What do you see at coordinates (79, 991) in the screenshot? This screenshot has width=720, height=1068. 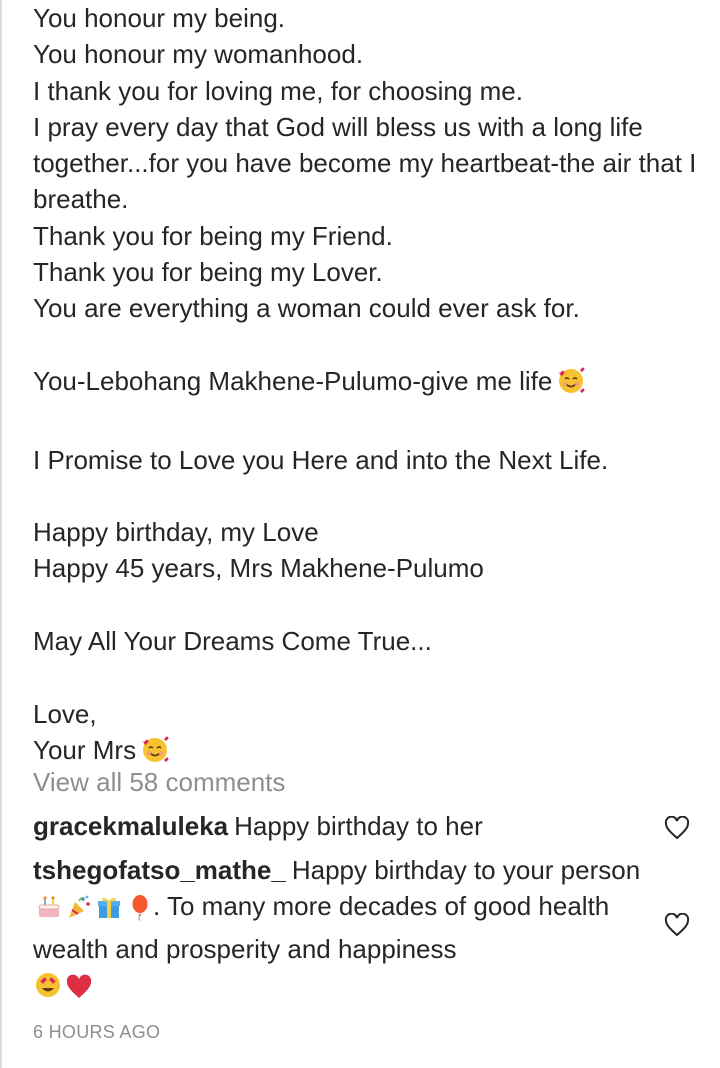 I see `red-heart-icon` at bounding box center [79, 991].